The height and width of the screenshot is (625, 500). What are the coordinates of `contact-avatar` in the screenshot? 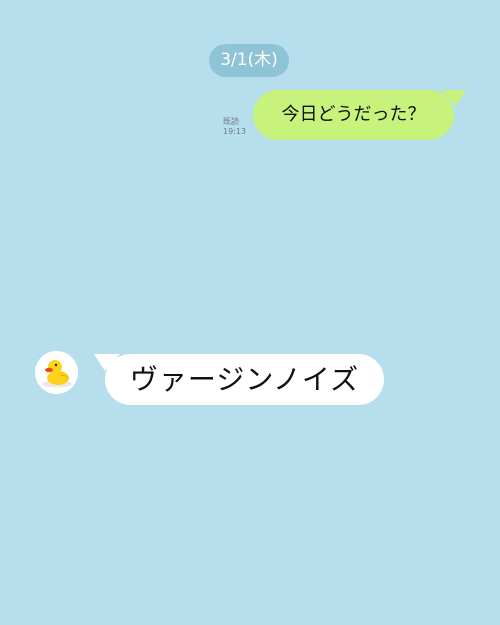 It's located at (56, 372).